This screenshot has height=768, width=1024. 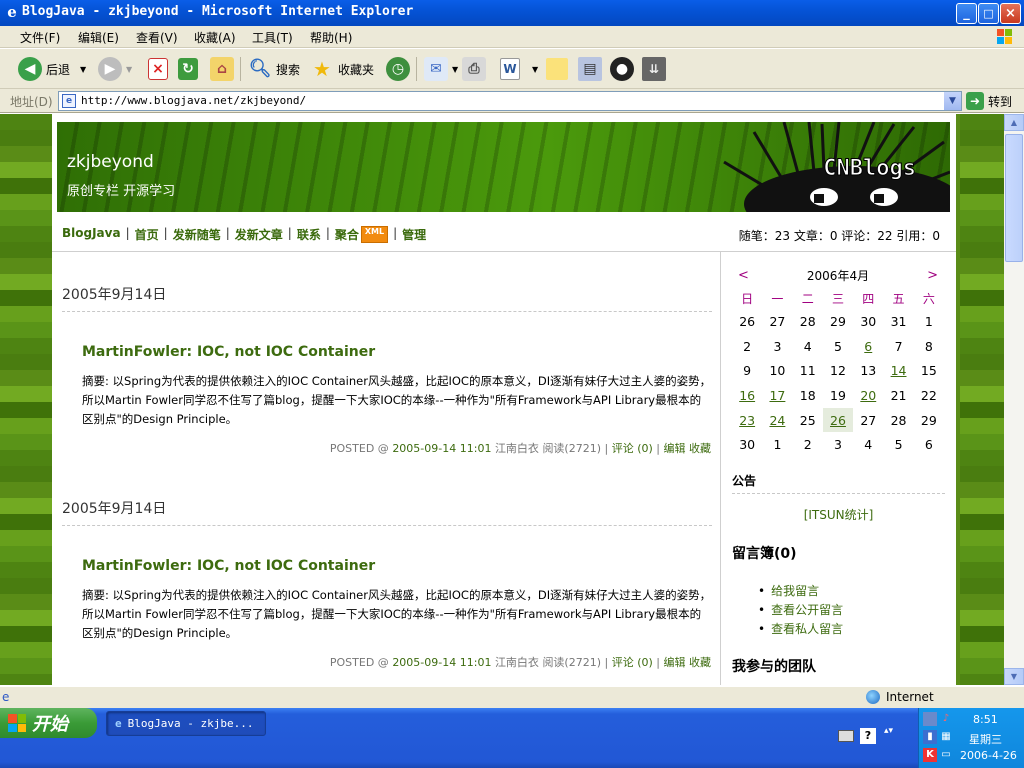 I want to click on guestbook-leave-message: 给我留言, so click(x=788, y=590).